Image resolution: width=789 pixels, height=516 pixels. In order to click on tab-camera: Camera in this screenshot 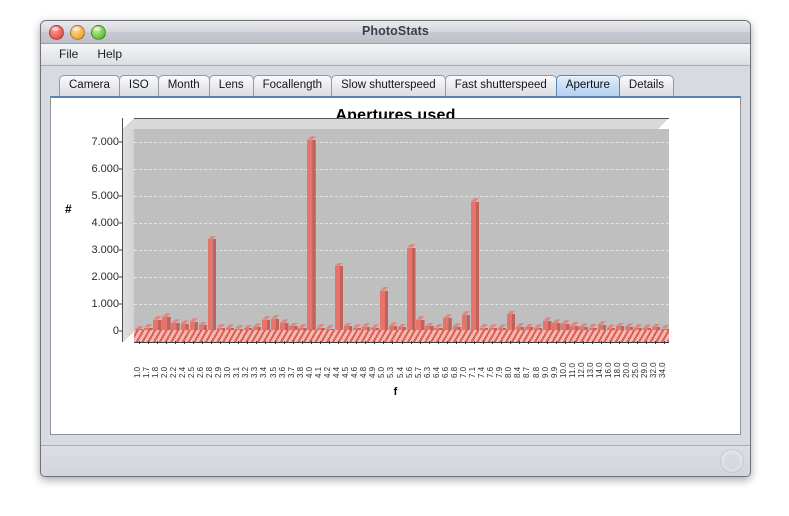, I will do `click(89, 85)`.